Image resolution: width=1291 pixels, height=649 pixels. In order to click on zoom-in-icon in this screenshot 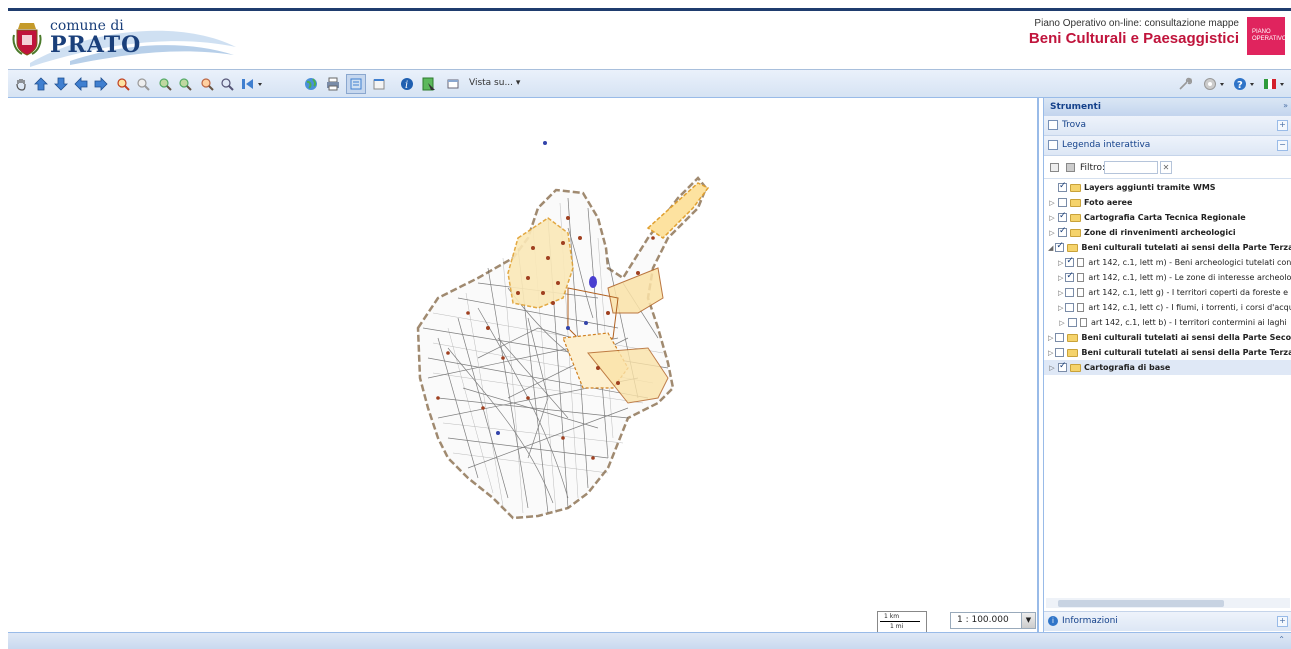, I will do `click(123, 84)`.